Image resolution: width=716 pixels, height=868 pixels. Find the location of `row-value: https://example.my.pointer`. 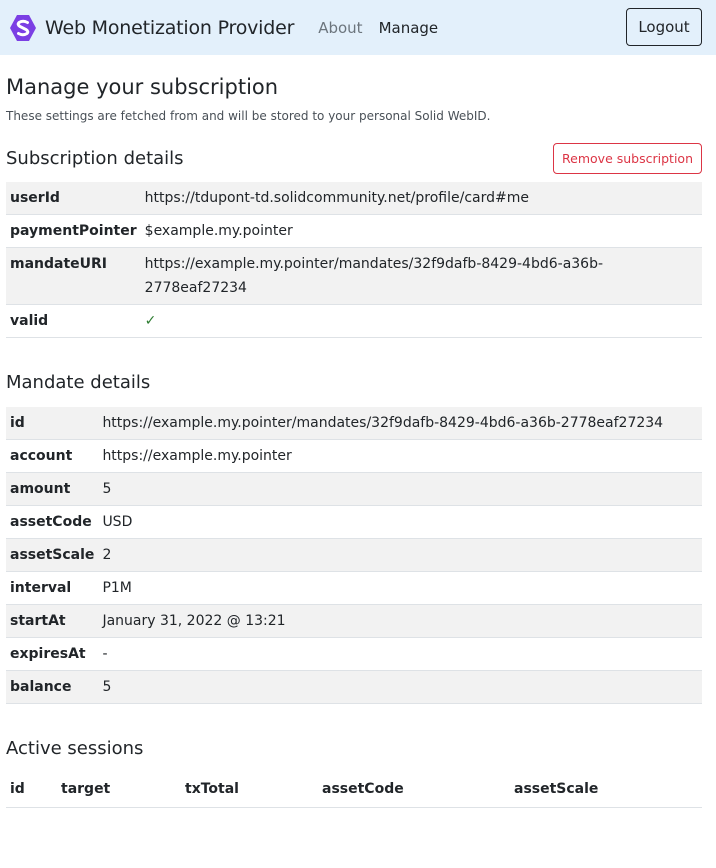

row-value: https://example.my.pointer is located at coordinates (197, 456).